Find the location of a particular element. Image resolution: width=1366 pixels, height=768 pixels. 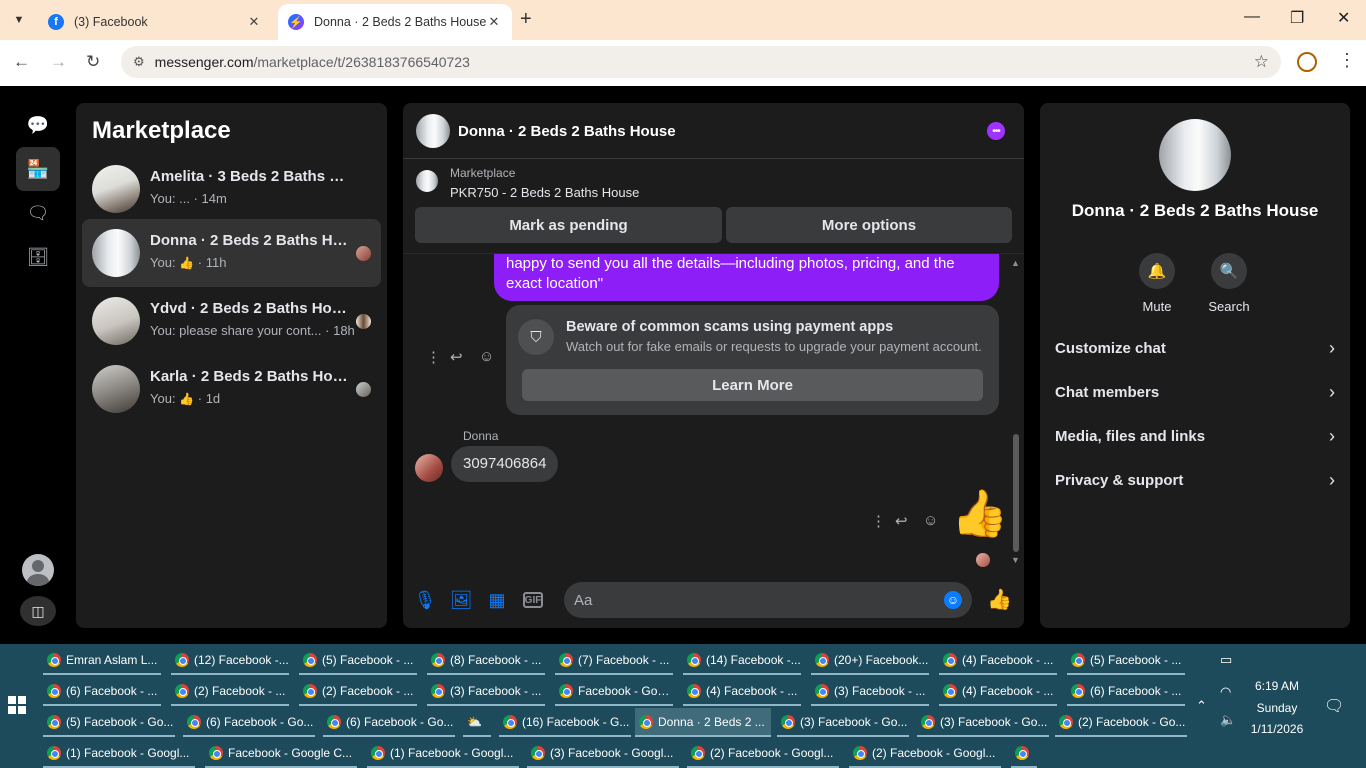

battery-icon: ▭ is located at coordinates (1226, 660).